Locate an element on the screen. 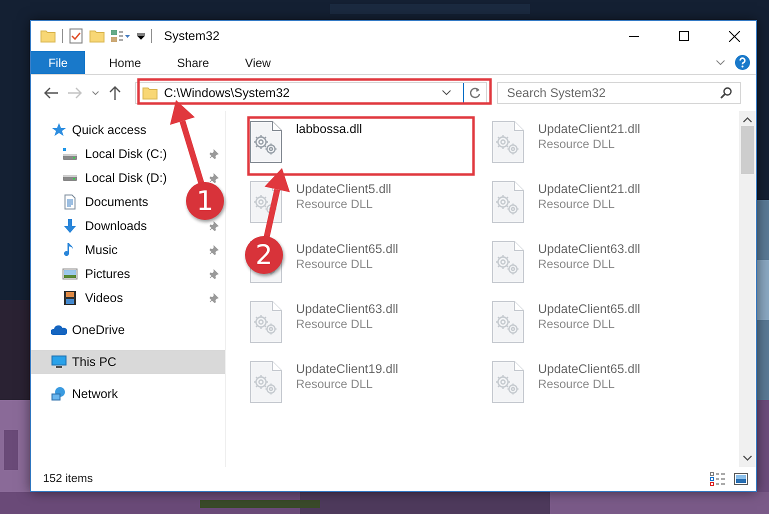 The height and width of the screenshot is (514, 769). up-arrow-icon is located at coordinates (115, 93).